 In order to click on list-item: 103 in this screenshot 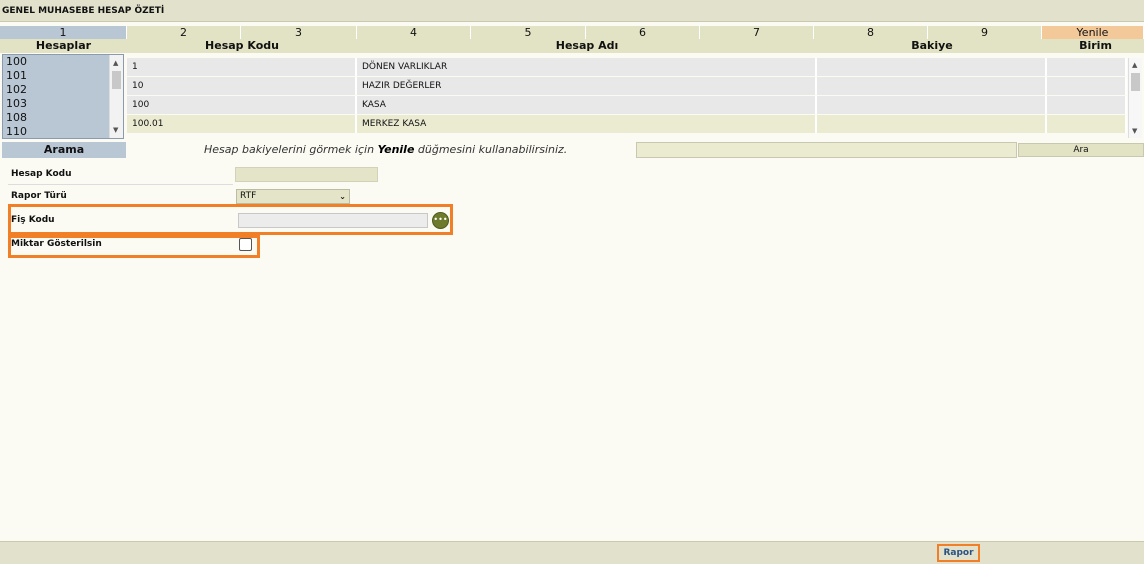, I will do `click(63, 104)`.